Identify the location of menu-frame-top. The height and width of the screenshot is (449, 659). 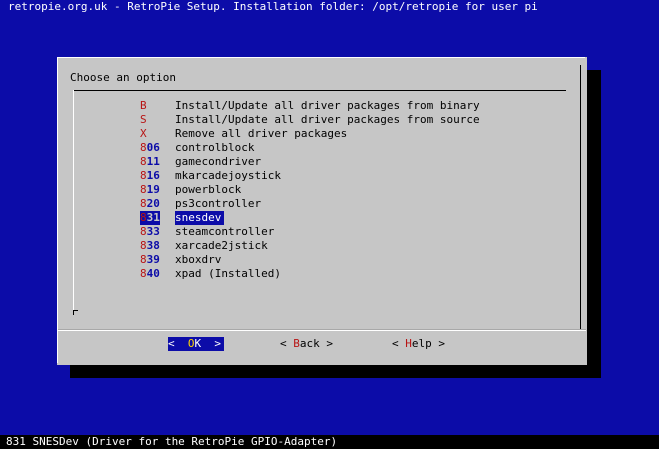
(319, 90).